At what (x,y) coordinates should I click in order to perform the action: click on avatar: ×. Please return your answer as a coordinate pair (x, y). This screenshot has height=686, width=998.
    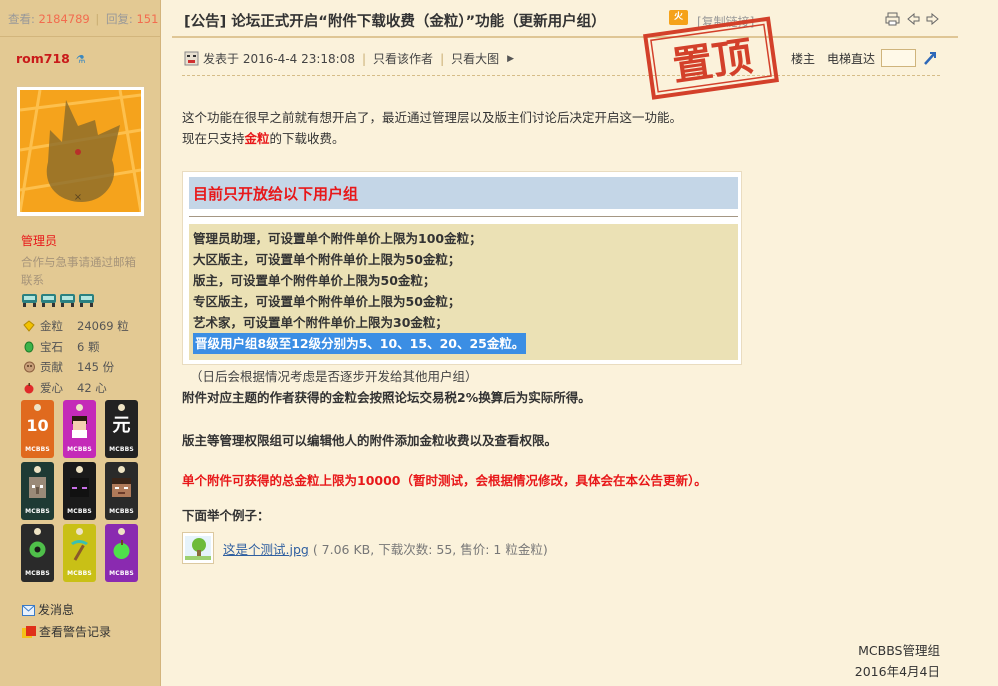
    Looking at the image, I should click on (80, 151).